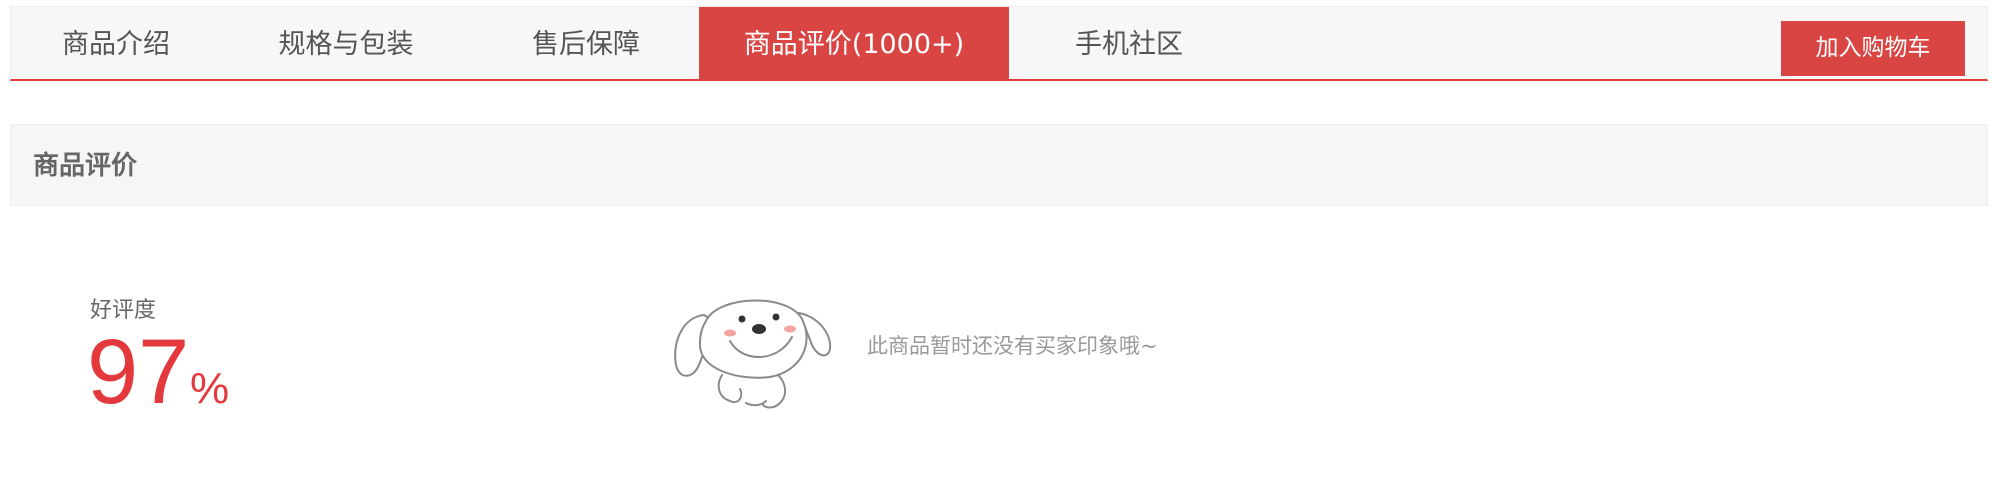  I want to click on tab-product-intro: 商品介绍, so click(116, 43).